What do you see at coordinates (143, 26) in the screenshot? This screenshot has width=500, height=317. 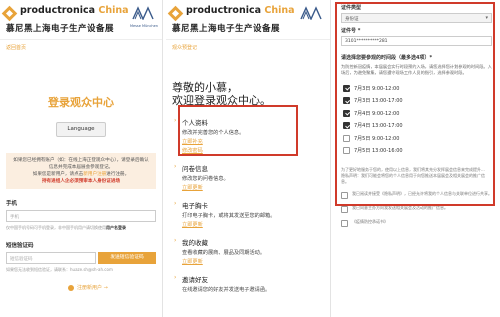 I see `partner-caption: Messe München` at bounding box center [143, 26].